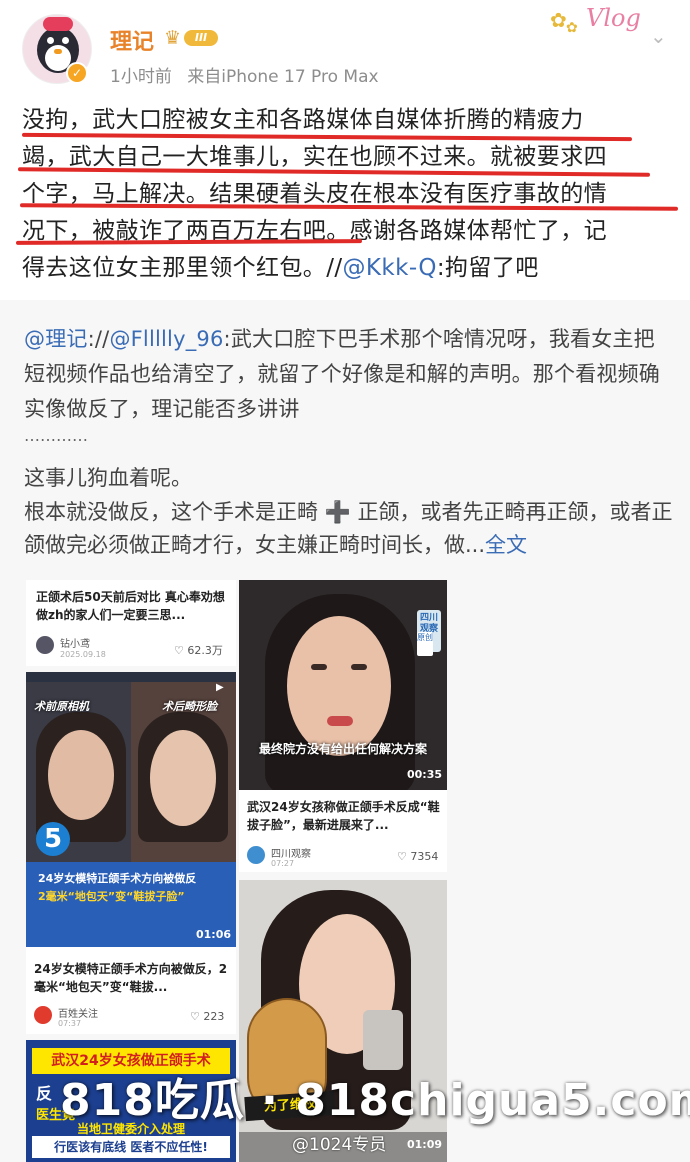  What do you see at coordinates (193, 38) in the screenshot?
I see `level-badge: ♛ III` at bounding box center [193, 38].